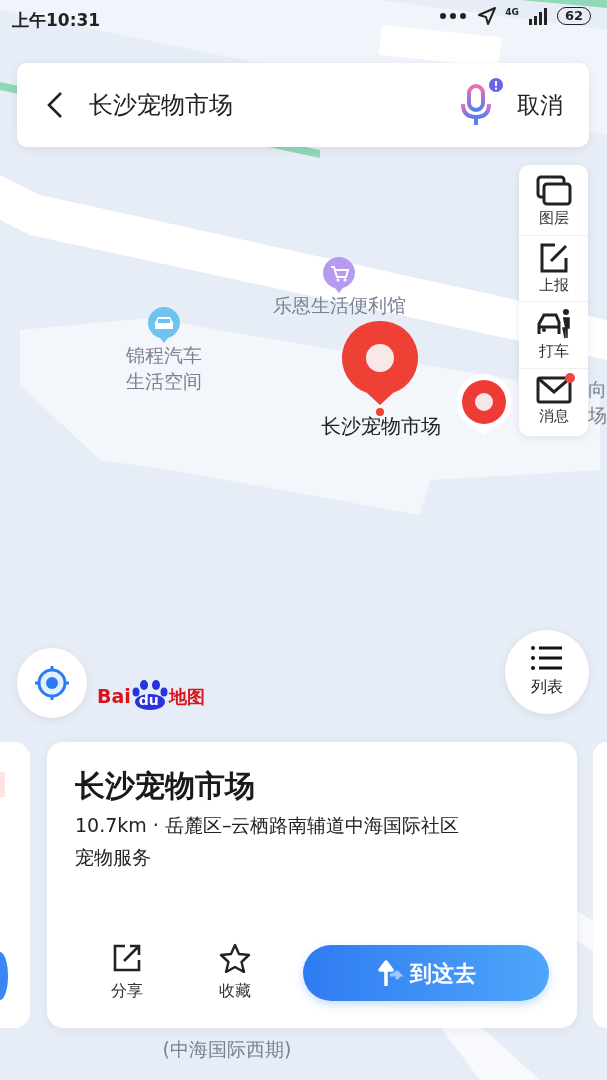 The height and width of the screenshot is (1080, 607). Describe the element at coordinates (597, 415) in the screenshot. I see `map-label: 场` at that location.